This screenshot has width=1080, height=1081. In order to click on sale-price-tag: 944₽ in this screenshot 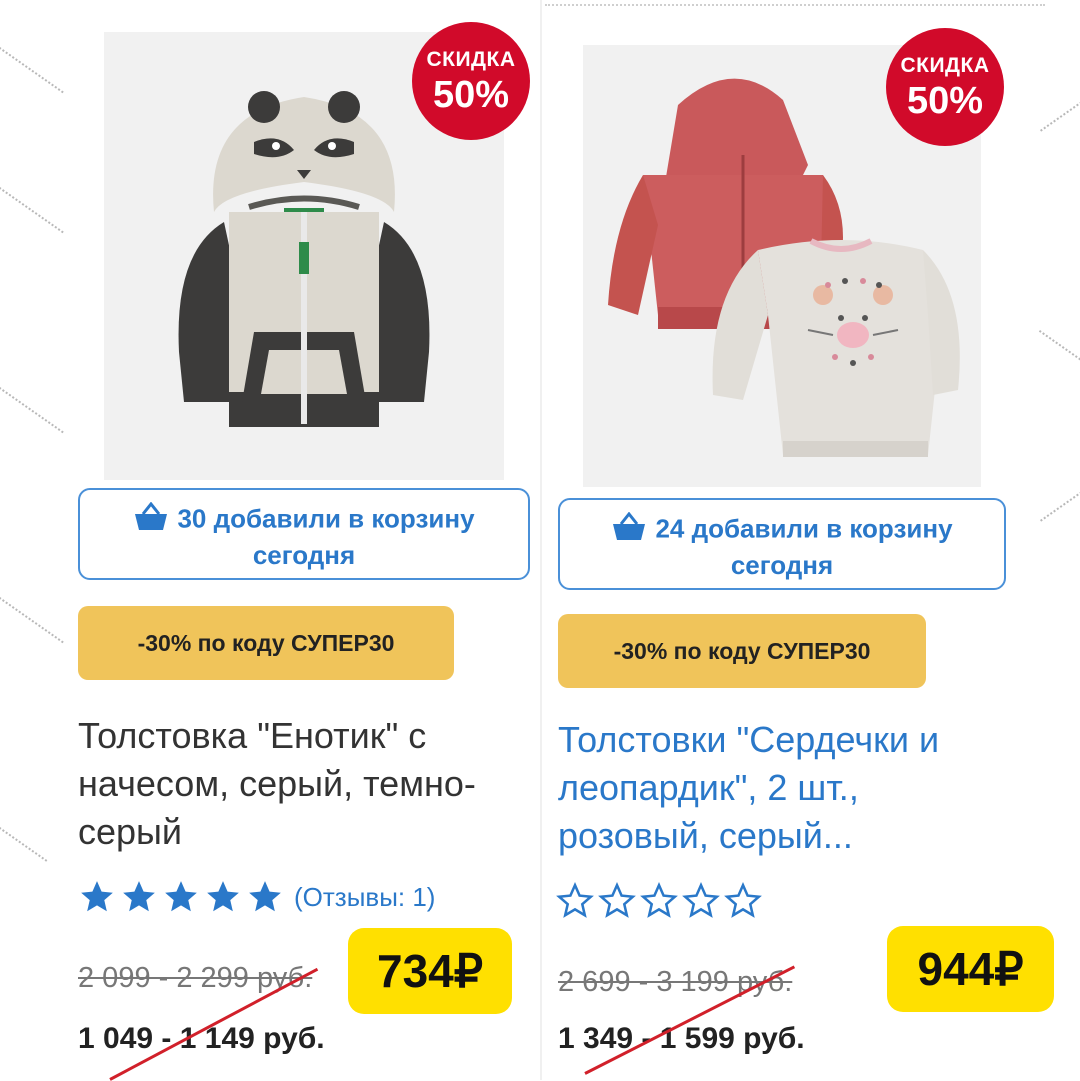, I will do `click(970, 969)`.